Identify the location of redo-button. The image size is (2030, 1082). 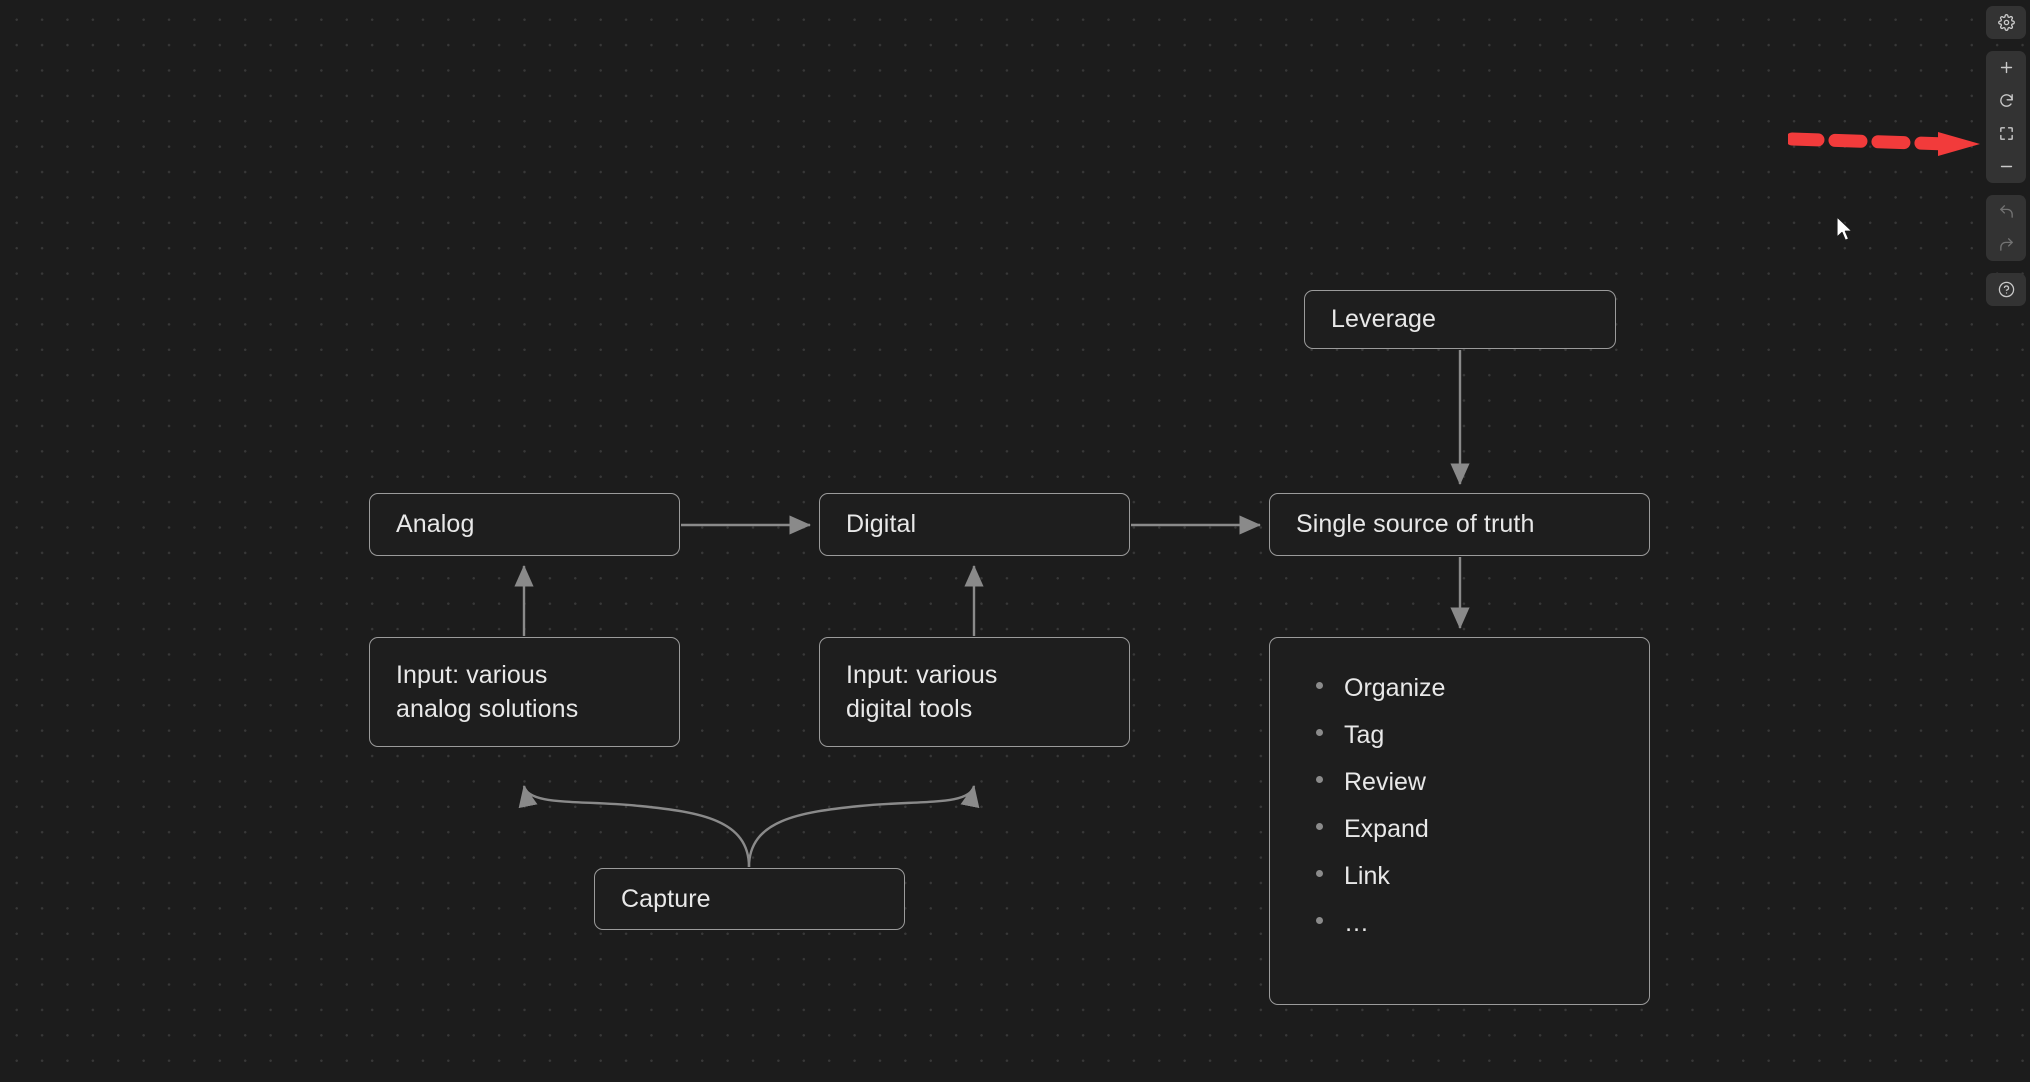
(2006, 244).